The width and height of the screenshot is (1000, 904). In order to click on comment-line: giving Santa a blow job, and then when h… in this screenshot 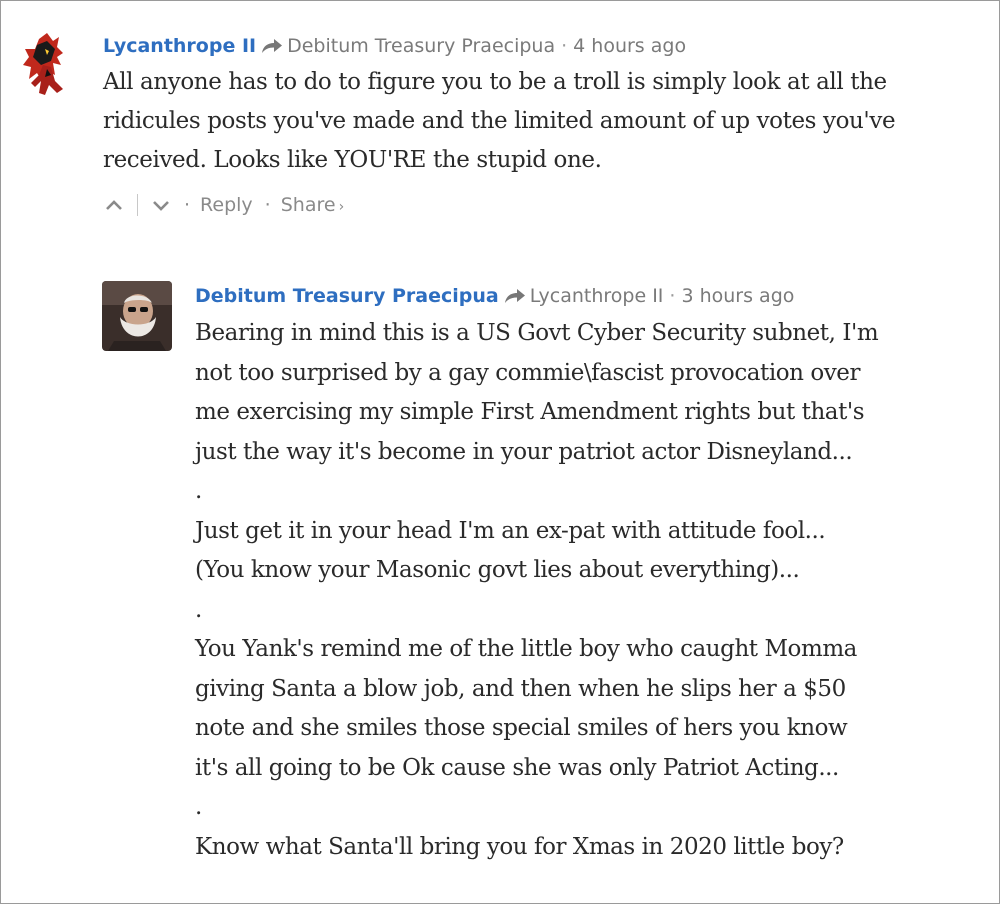, I will do `click(520, 688)`.